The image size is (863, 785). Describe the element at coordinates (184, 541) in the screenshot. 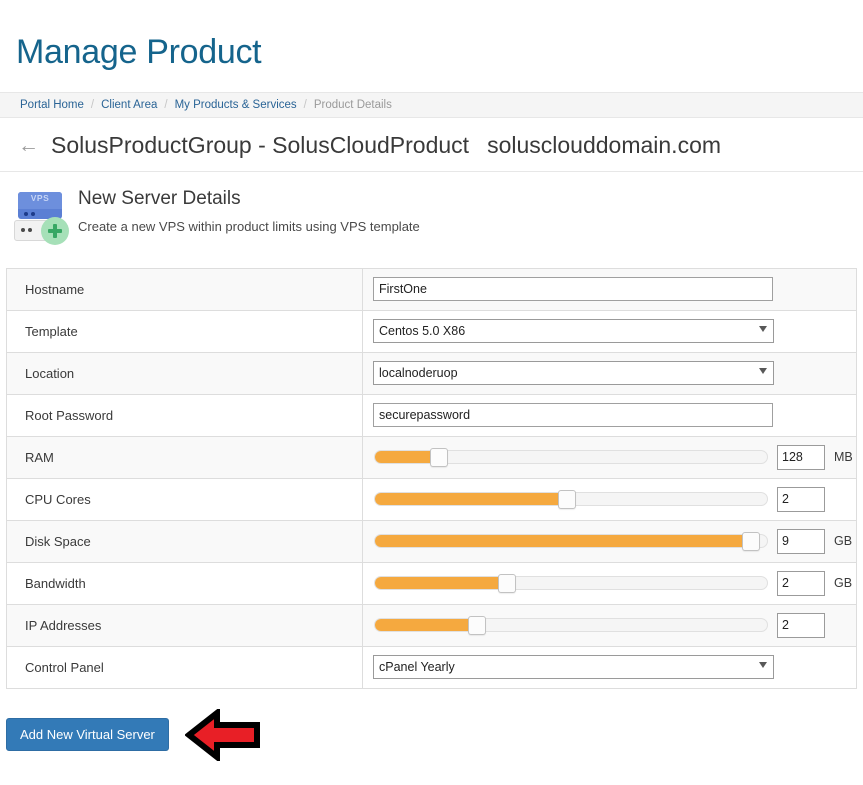

I see `form-label: Disk Space` at that location.